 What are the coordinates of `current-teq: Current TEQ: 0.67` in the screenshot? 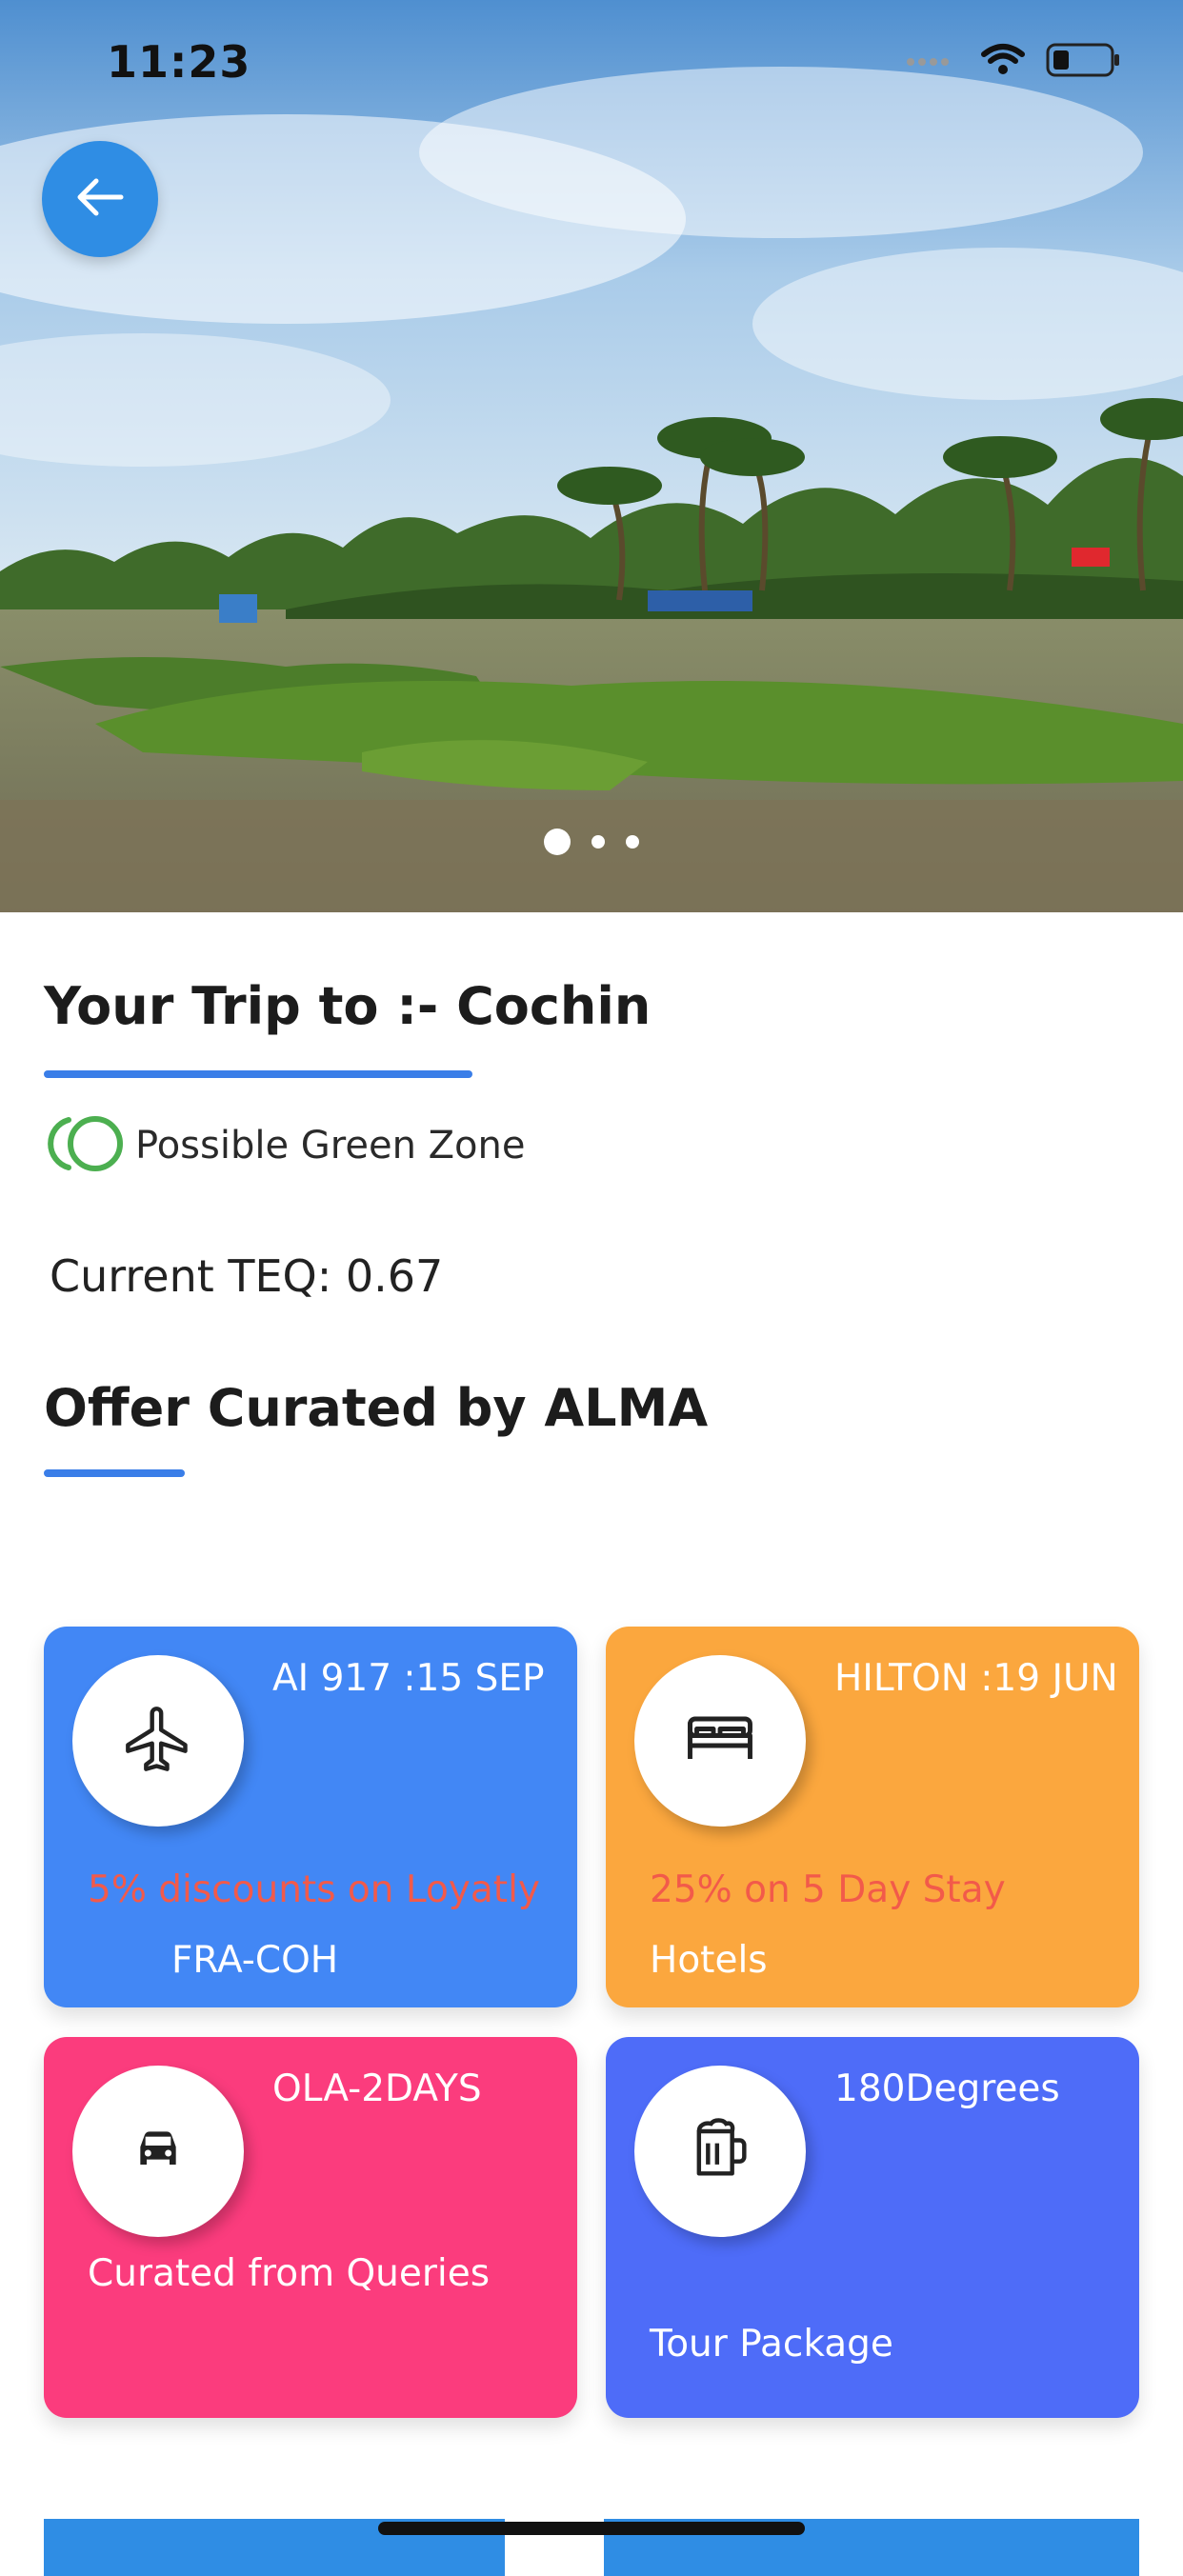 It's located at (247, 1276).